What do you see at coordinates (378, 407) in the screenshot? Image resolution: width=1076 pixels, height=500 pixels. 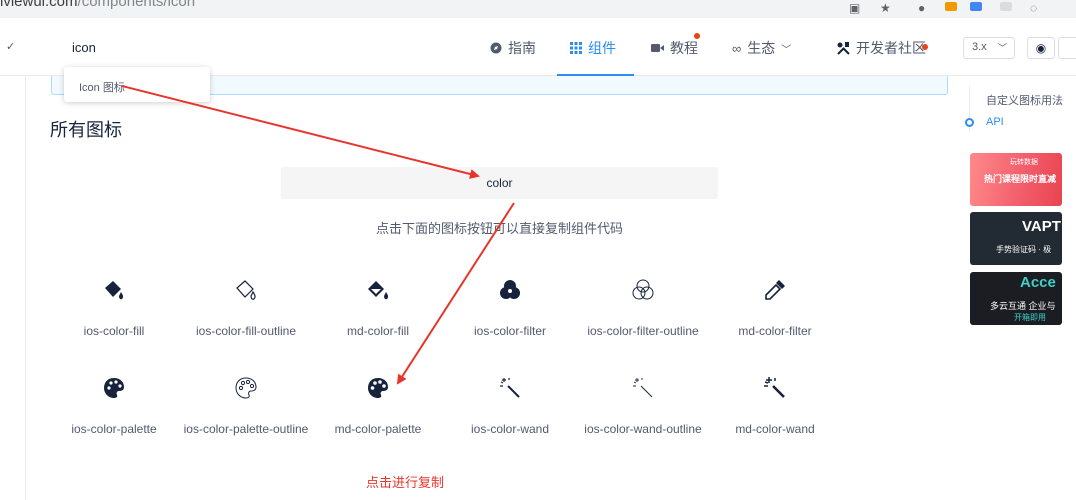 I see `icon-card: md-color-palette` at bounding box center [378, 407].